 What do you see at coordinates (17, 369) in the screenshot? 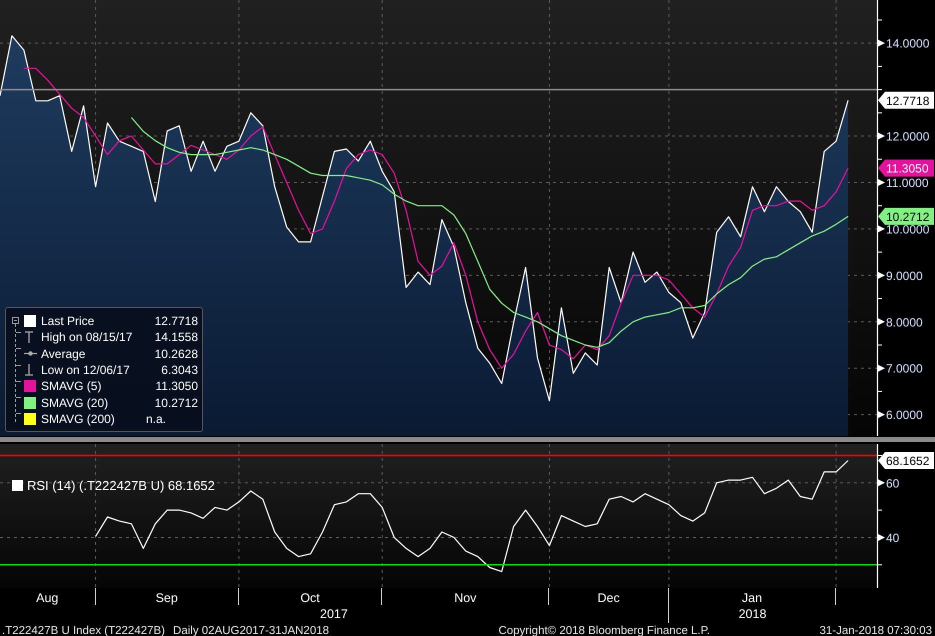
I see `tree-lines-icon` at bounding box center [17, 369].